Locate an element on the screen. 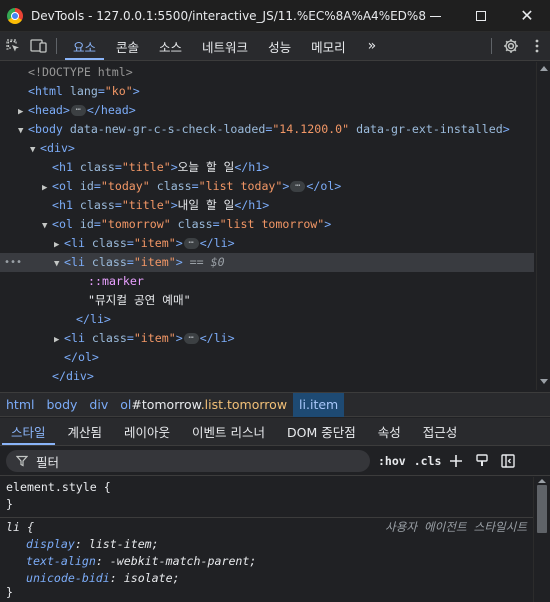 The width and height of the screenshot is (550, 602). tab-sources: 소스 is located at coordinates (170, 46).